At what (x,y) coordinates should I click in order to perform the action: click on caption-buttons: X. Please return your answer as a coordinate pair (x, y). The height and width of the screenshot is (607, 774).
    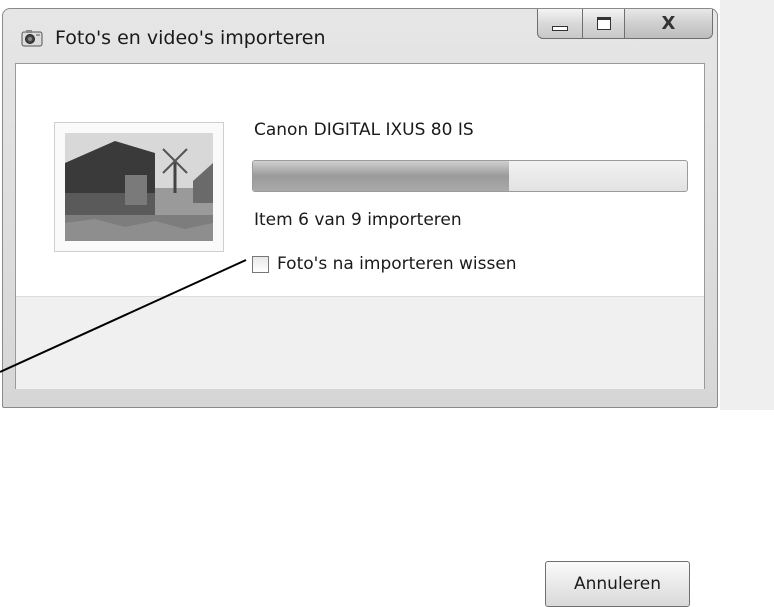
    Looking at the image, I should click on (625, 24).